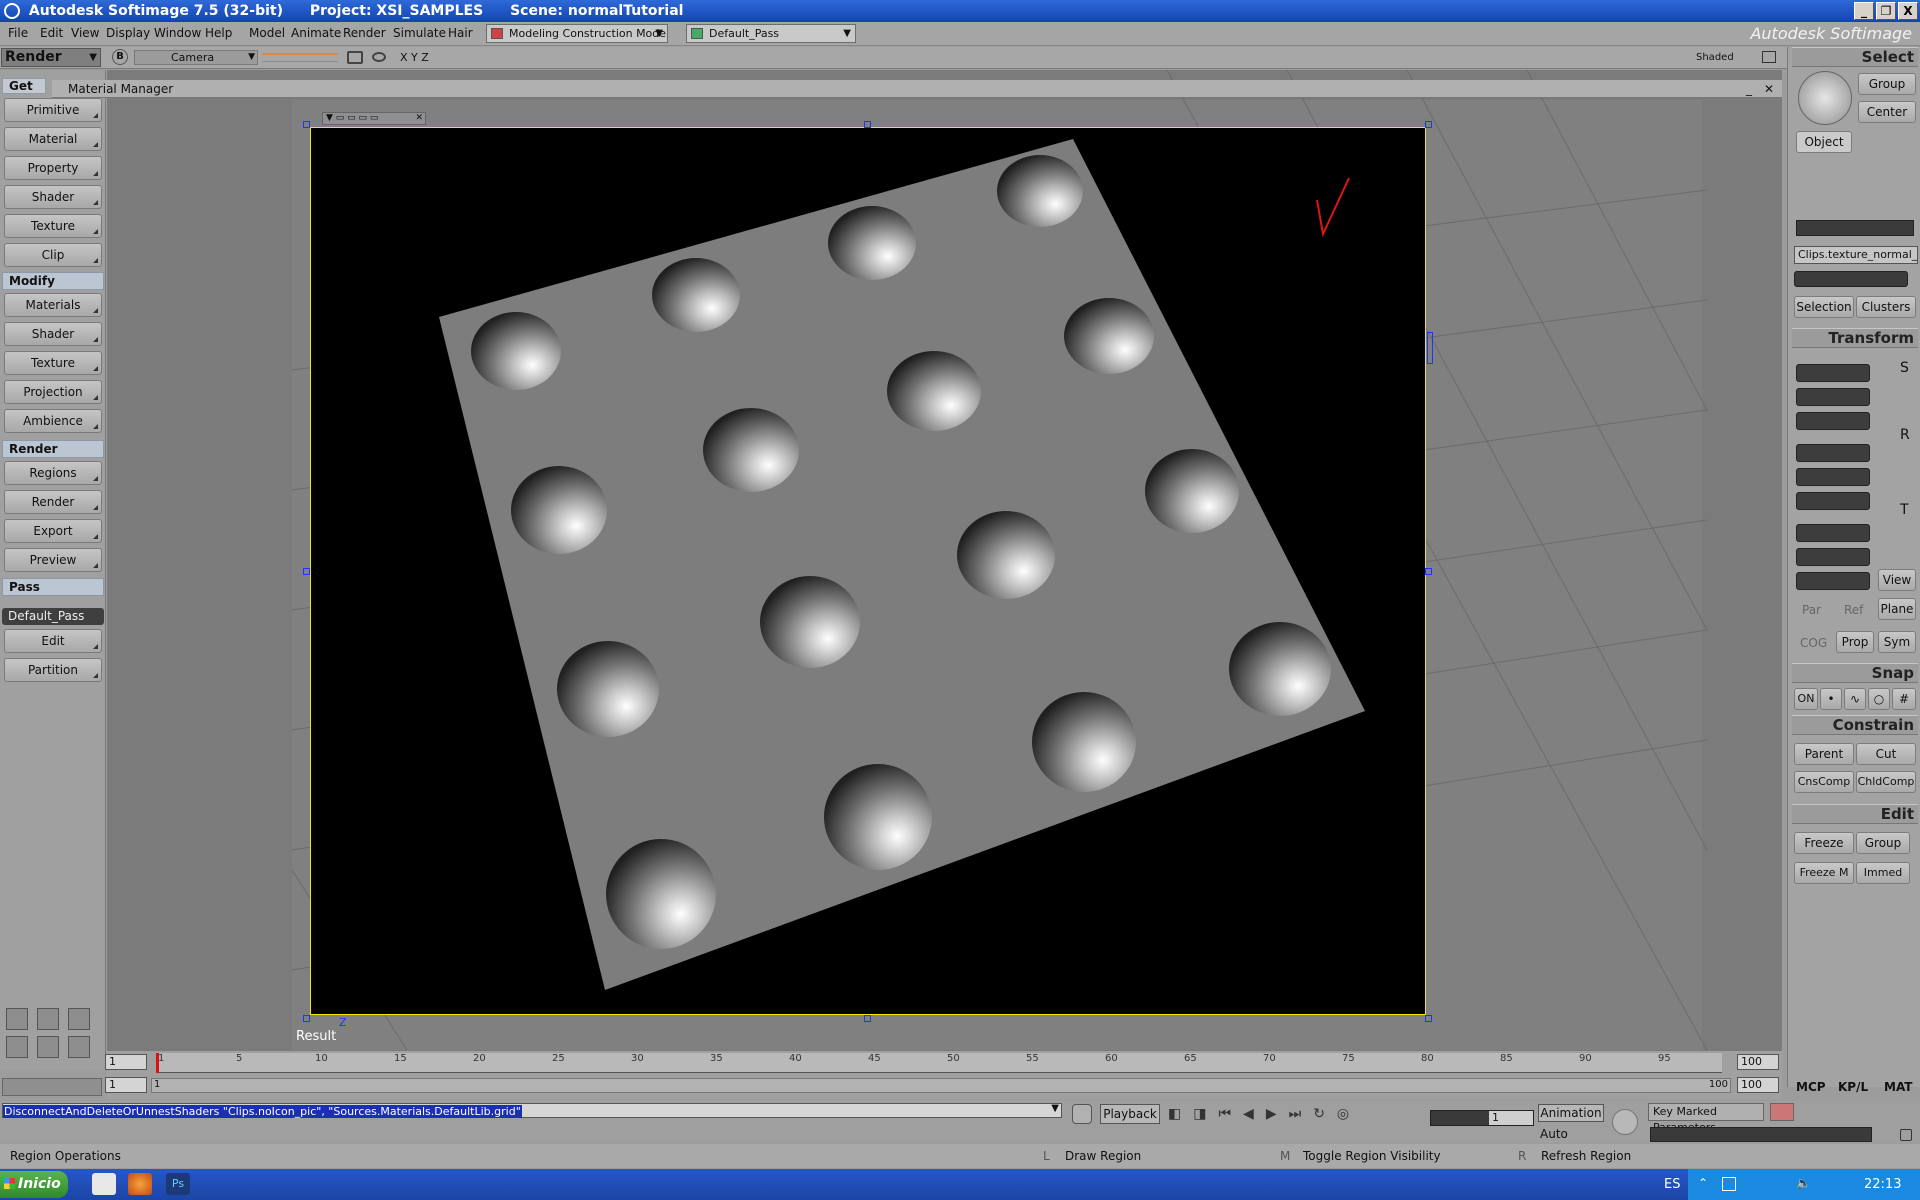 This screenshot has width=1920, height=1200. I want to click on timeline-start-field: 1, so click(126, 1062).